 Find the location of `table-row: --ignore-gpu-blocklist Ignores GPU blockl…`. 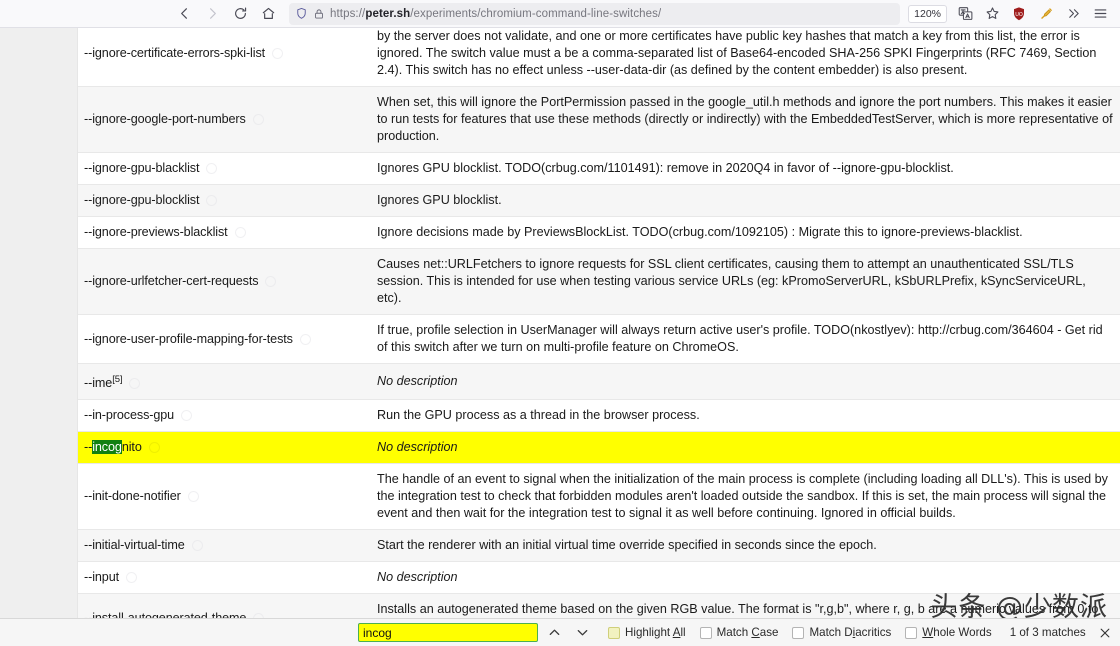

table-row: --ignore-gpu-blocklist Ignores GPU blockl… is located at coordinates (599, 200).